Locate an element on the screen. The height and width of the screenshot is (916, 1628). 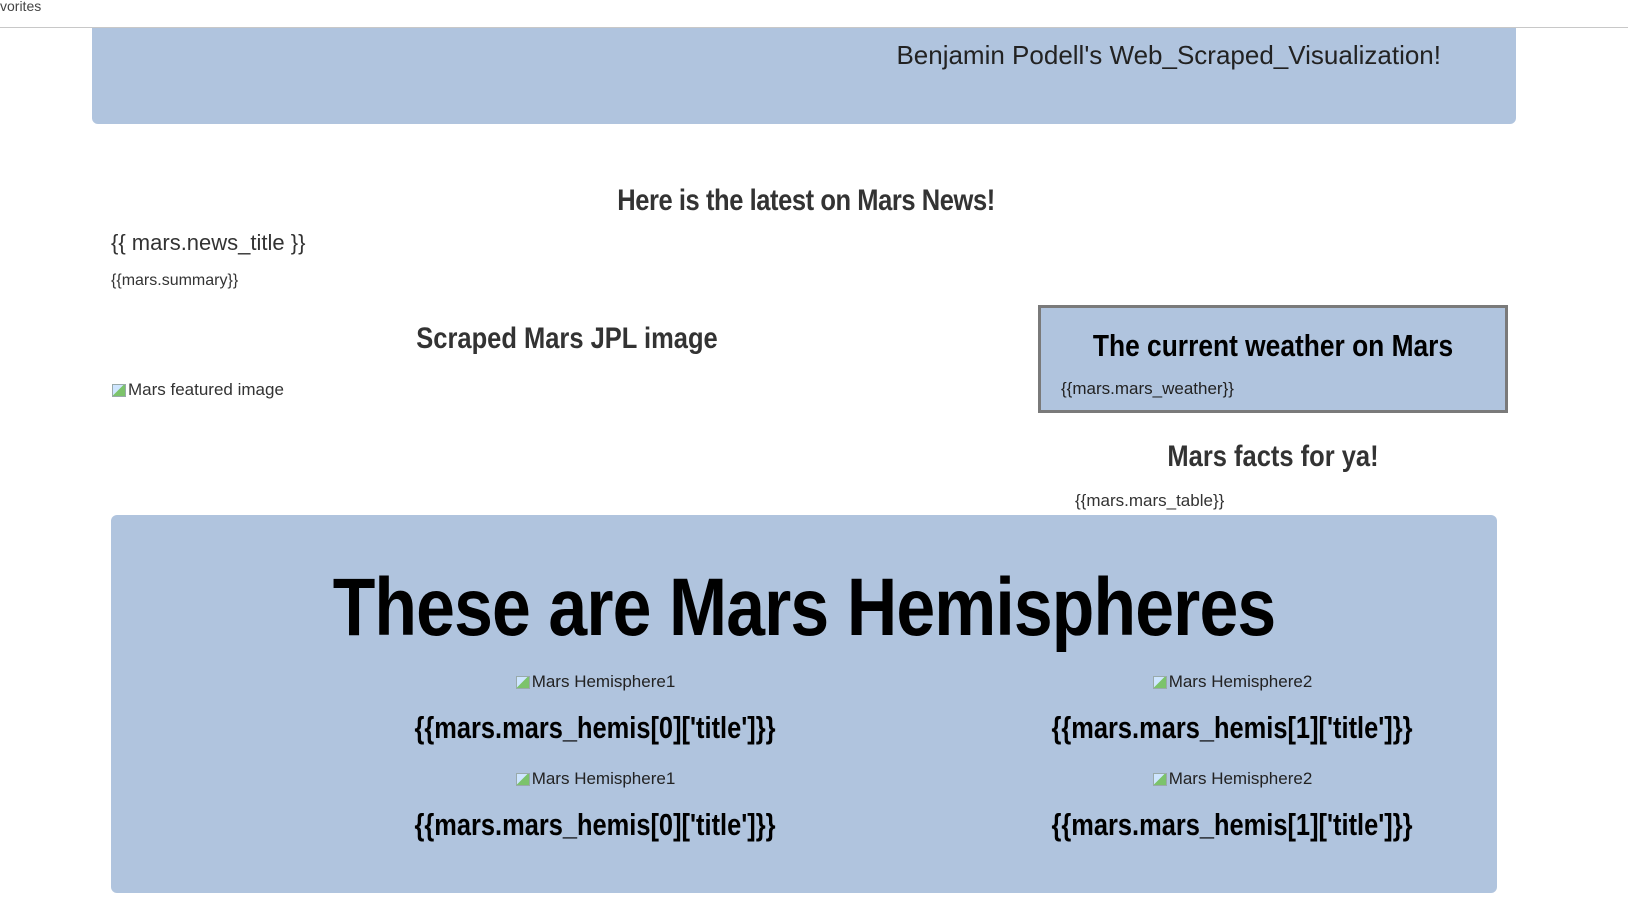
facts-heading: Mars facts for ya! is located at coordinates (1273, 456).